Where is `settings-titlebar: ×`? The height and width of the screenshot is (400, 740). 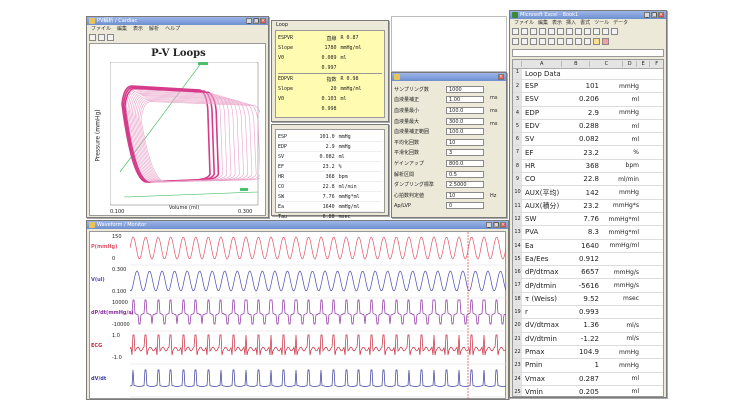 settings-titlebar: × is located at coordinates (449, 77).